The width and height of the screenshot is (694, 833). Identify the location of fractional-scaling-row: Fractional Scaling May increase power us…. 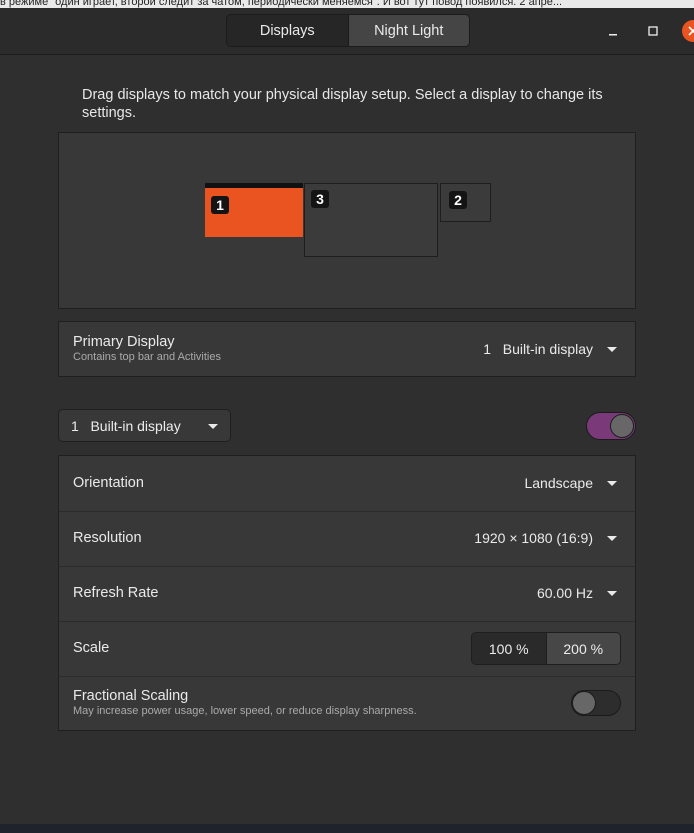
(347, 703).